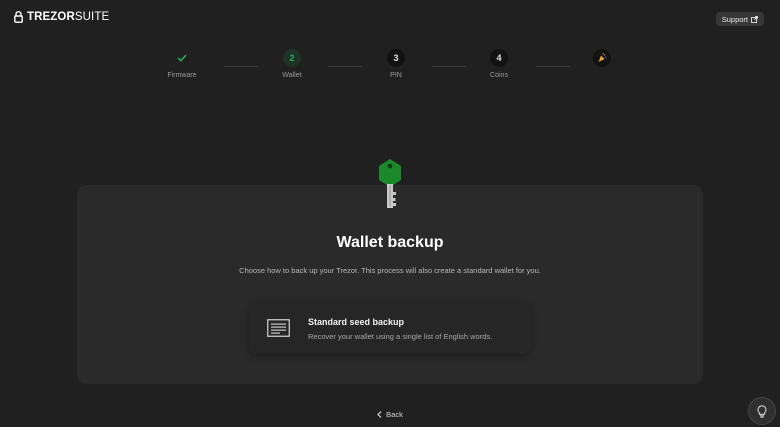 The height and width of the screenshot is (427, 780). What do you see at coordinates (499, 75) in the screenshot?
I see `step-label: Coins` at bounding box center [499, 75].